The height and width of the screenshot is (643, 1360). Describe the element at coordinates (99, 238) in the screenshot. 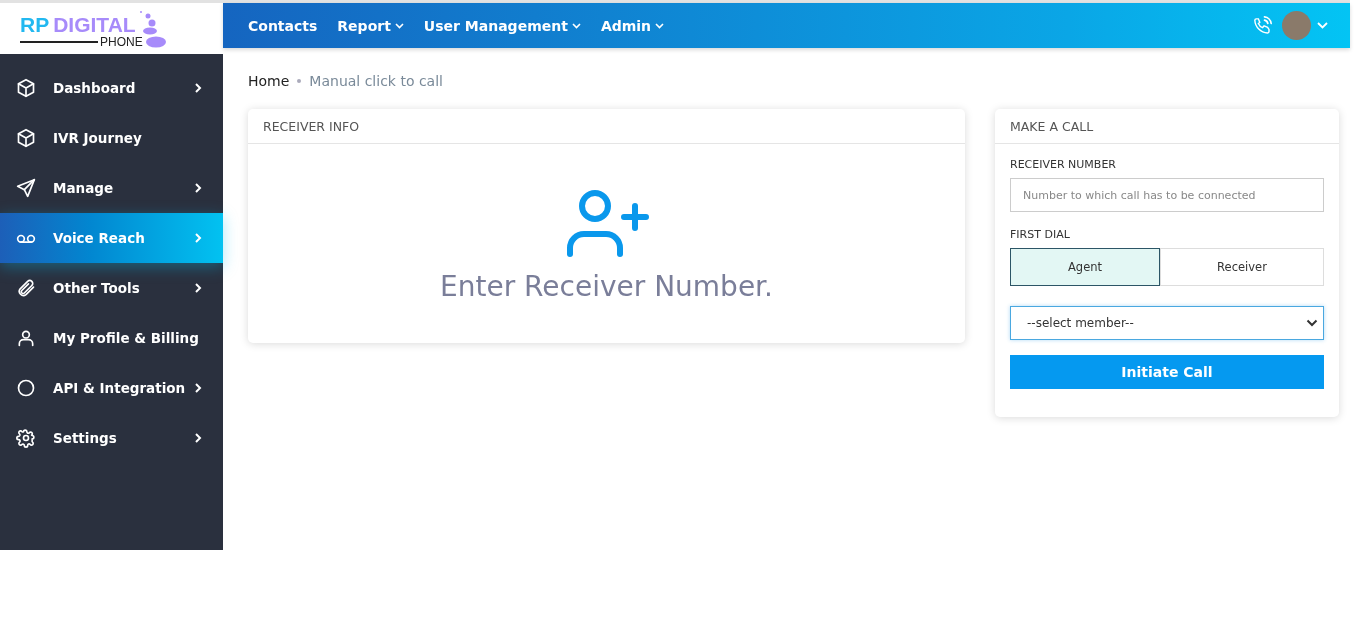

I see `sidebar-item-label: Voice Reach` at that location.